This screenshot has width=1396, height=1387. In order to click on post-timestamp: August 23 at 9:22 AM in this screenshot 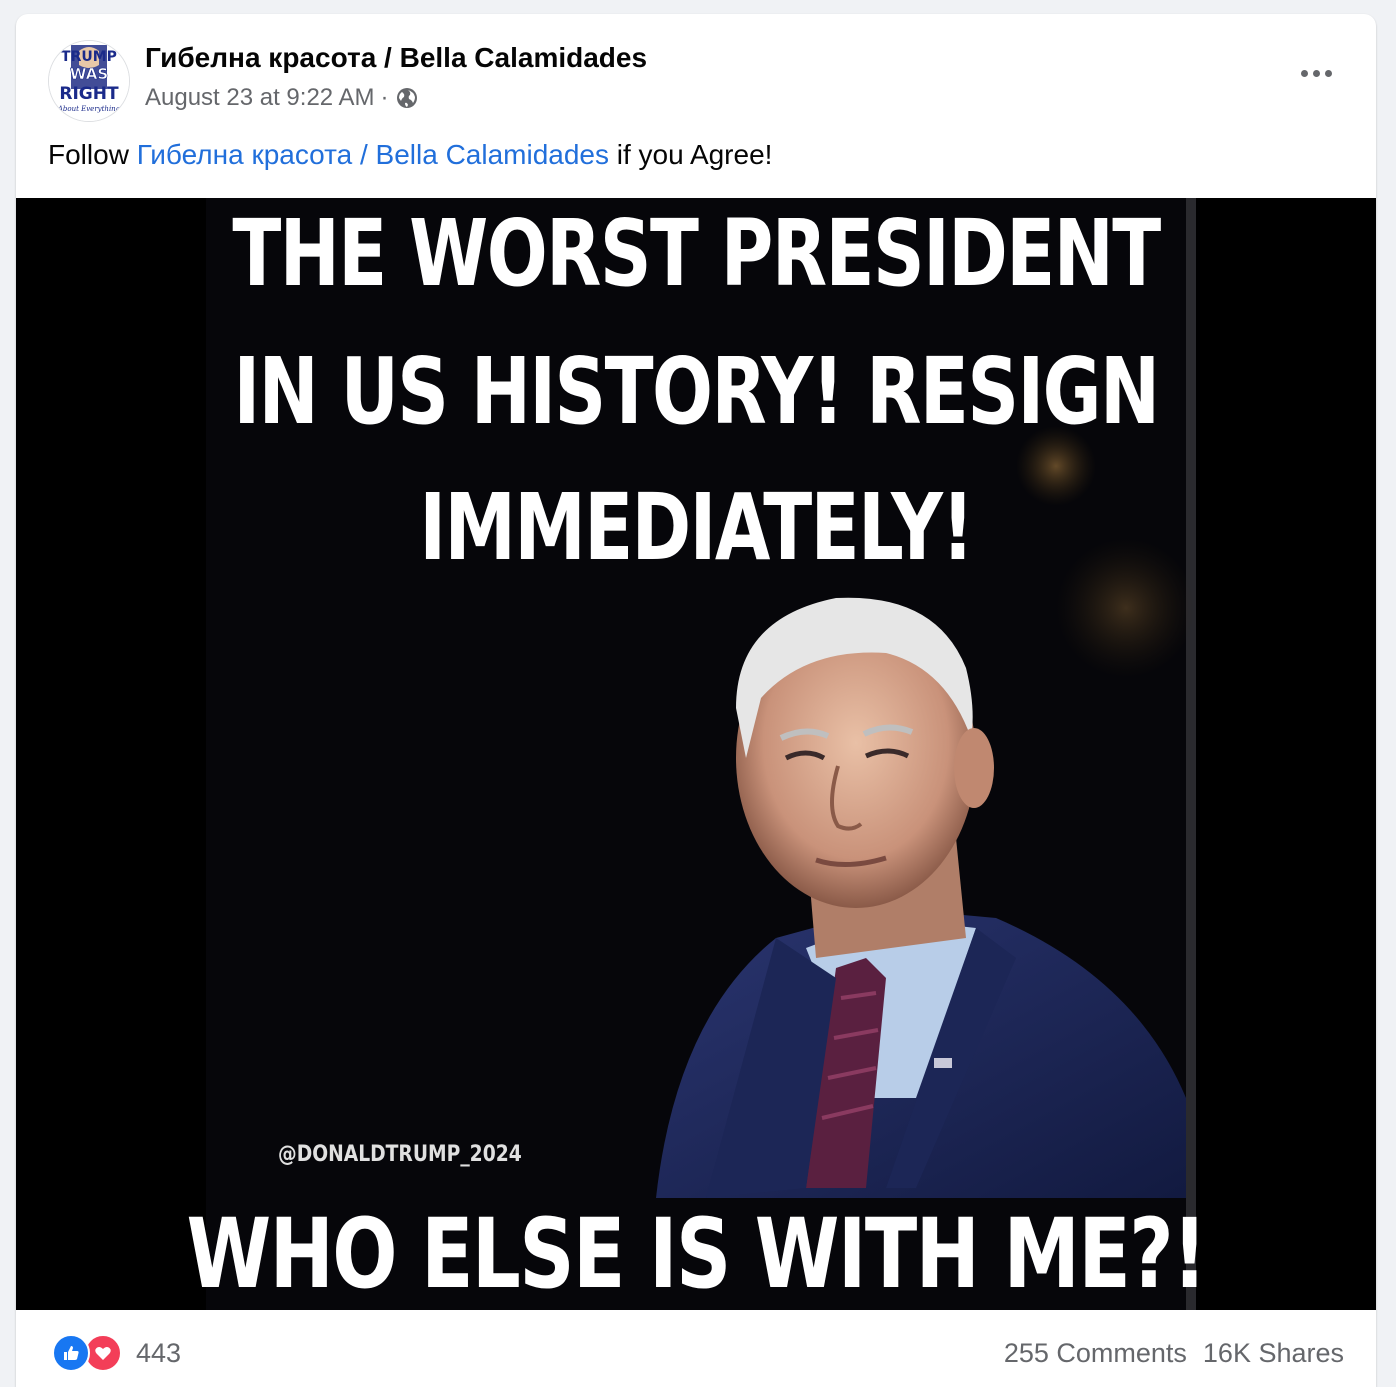, I will do `click(260, 98)`.